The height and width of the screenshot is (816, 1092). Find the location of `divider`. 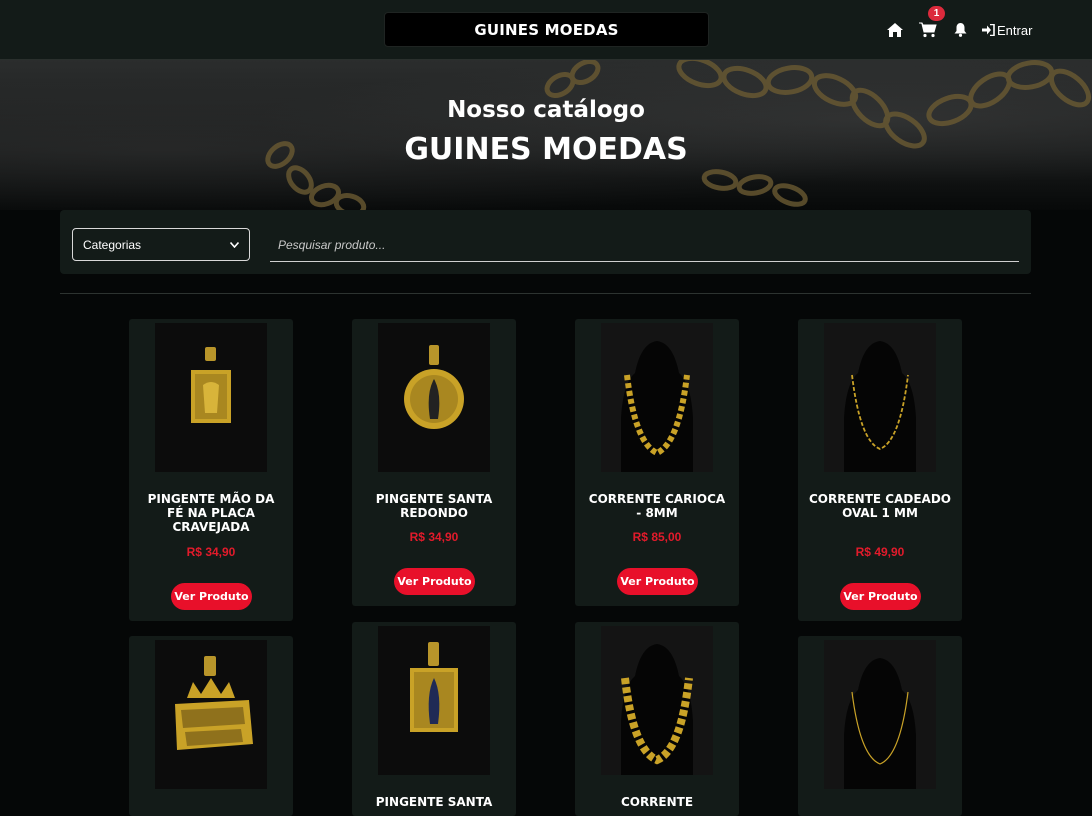

divider is located at coordinates (545, 293).